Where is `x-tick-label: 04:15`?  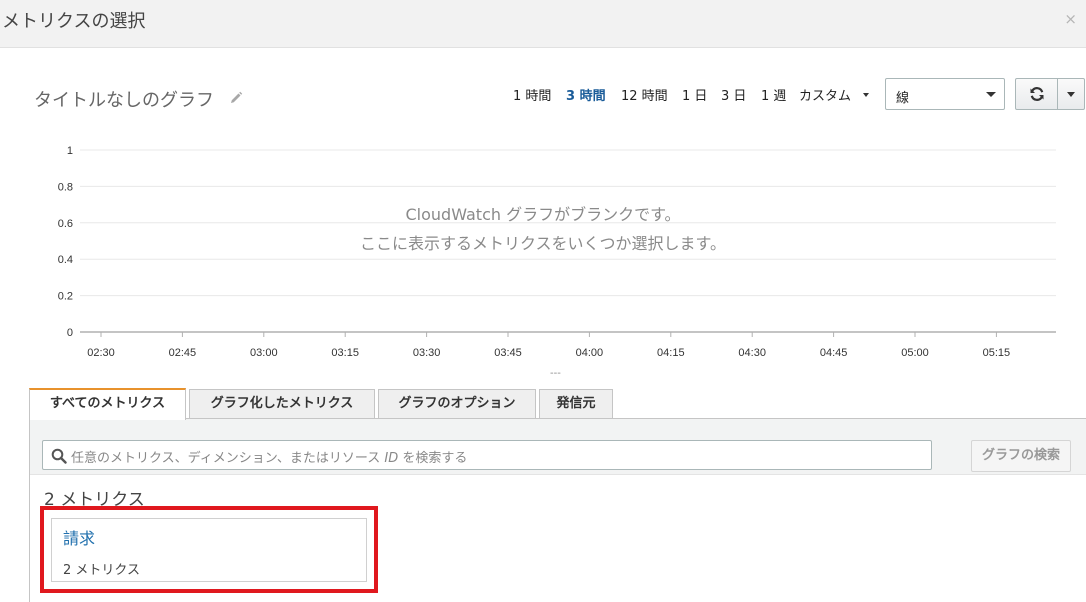
x-tick-label: 04:15 is located at coordinates (671, 353).